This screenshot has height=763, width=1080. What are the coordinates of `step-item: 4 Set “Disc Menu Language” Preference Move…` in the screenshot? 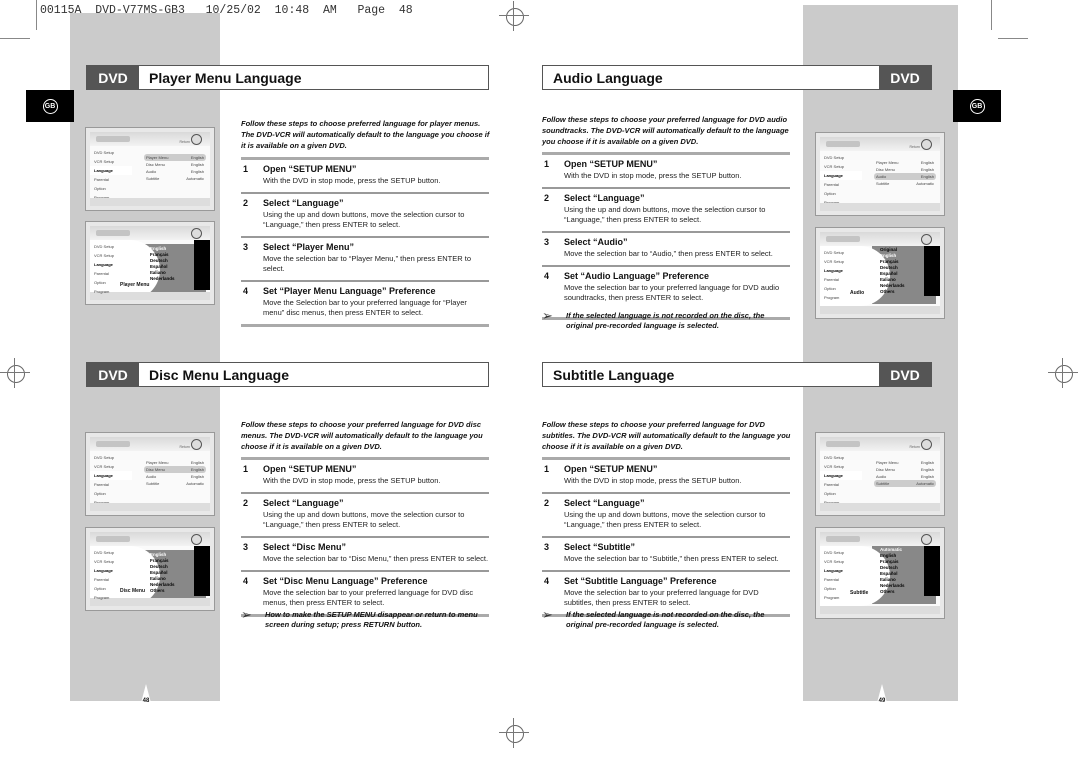 It's located at (365, 592).